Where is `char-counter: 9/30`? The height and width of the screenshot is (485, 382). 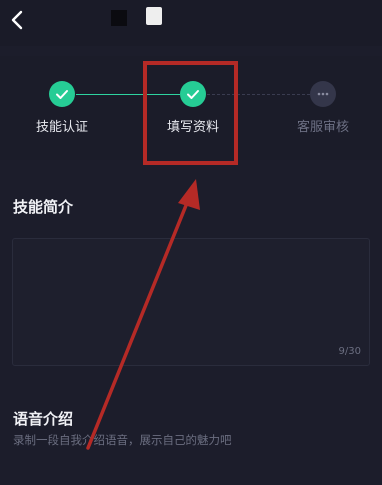 char-counter: 9/30 is located at coordinates (349, 351).